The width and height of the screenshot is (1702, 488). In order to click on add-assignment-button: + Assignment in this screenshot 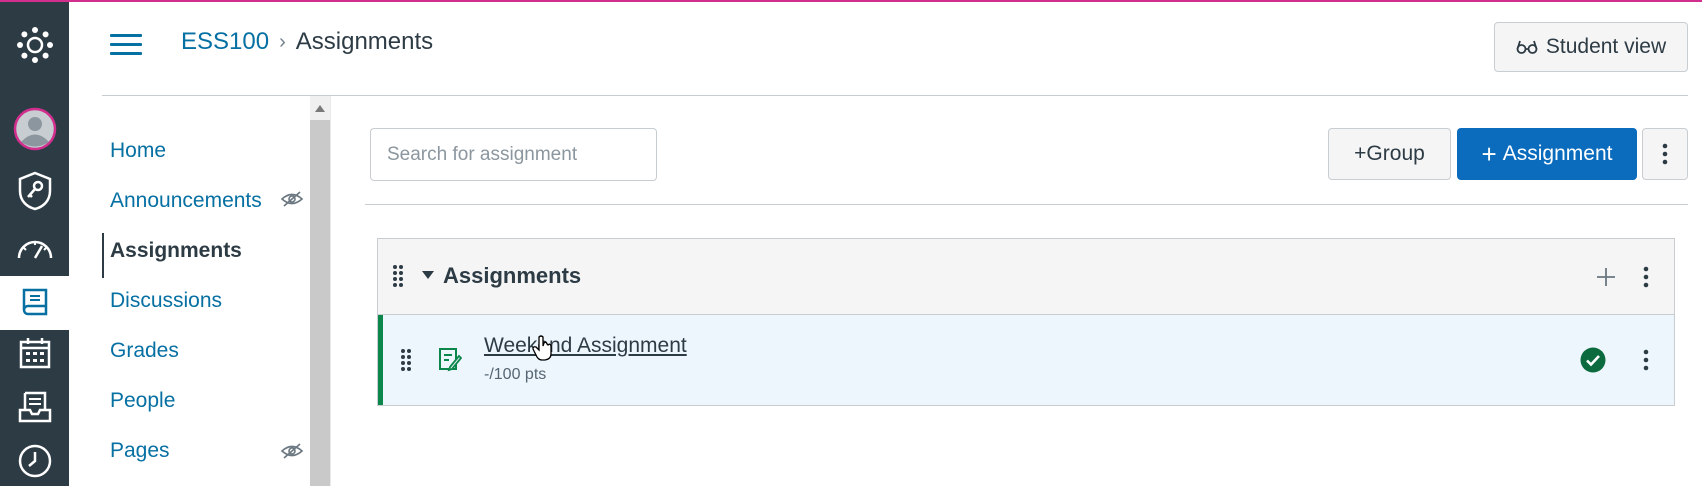, I will do `click(1547, 154)`.